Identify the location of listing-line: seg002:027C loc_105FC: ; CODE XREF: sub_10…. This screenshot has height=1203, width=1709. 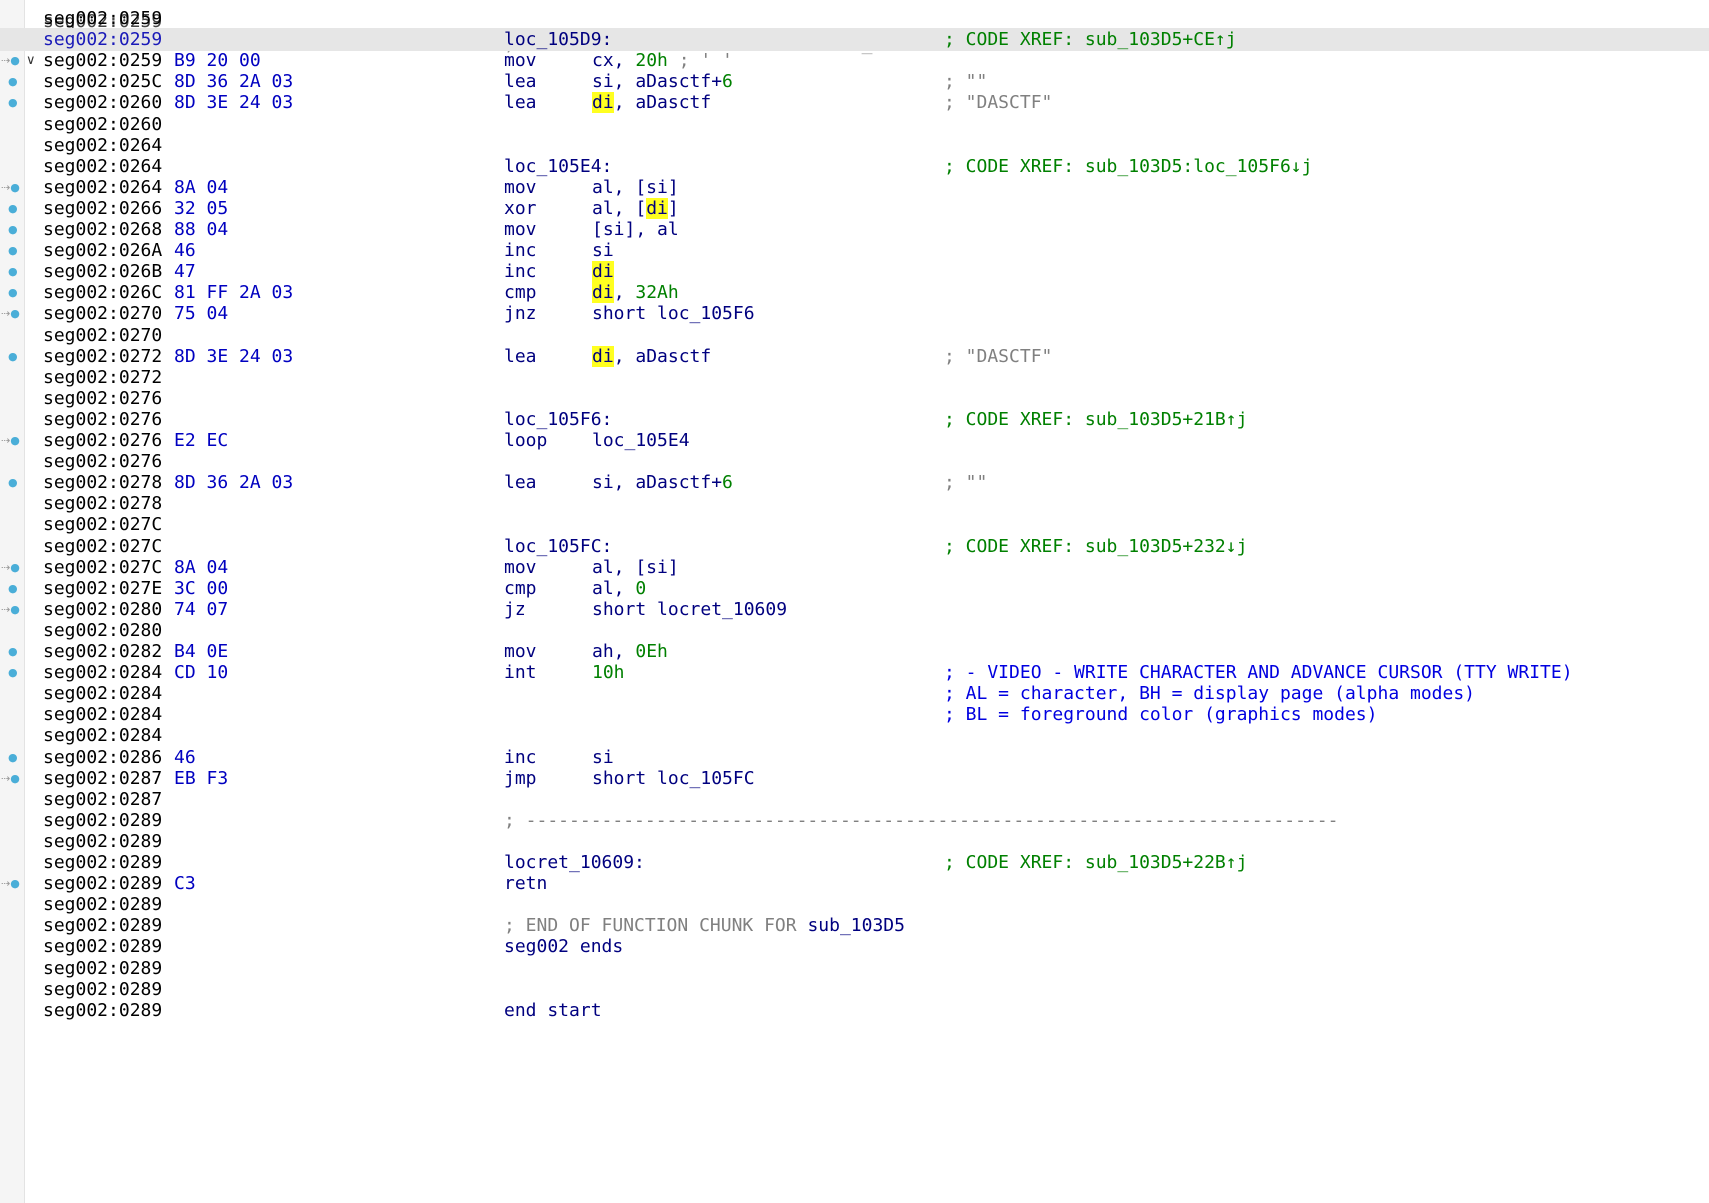
(854, 546).